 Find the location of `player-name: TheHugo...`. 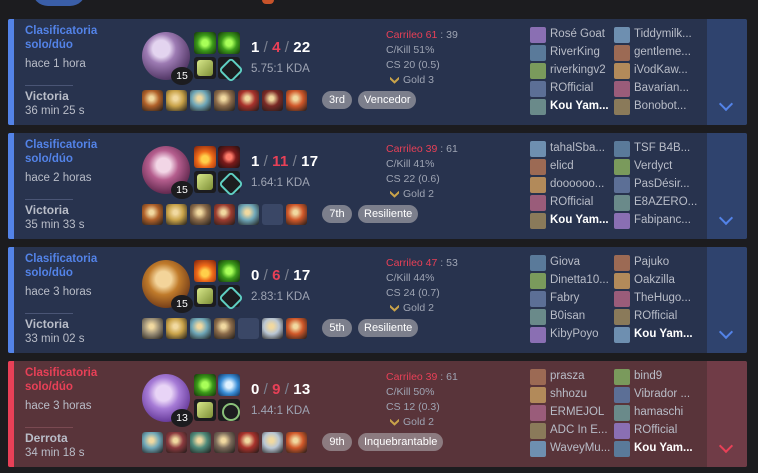

player-name: TheHugo... is located at coordinates (667, 298).